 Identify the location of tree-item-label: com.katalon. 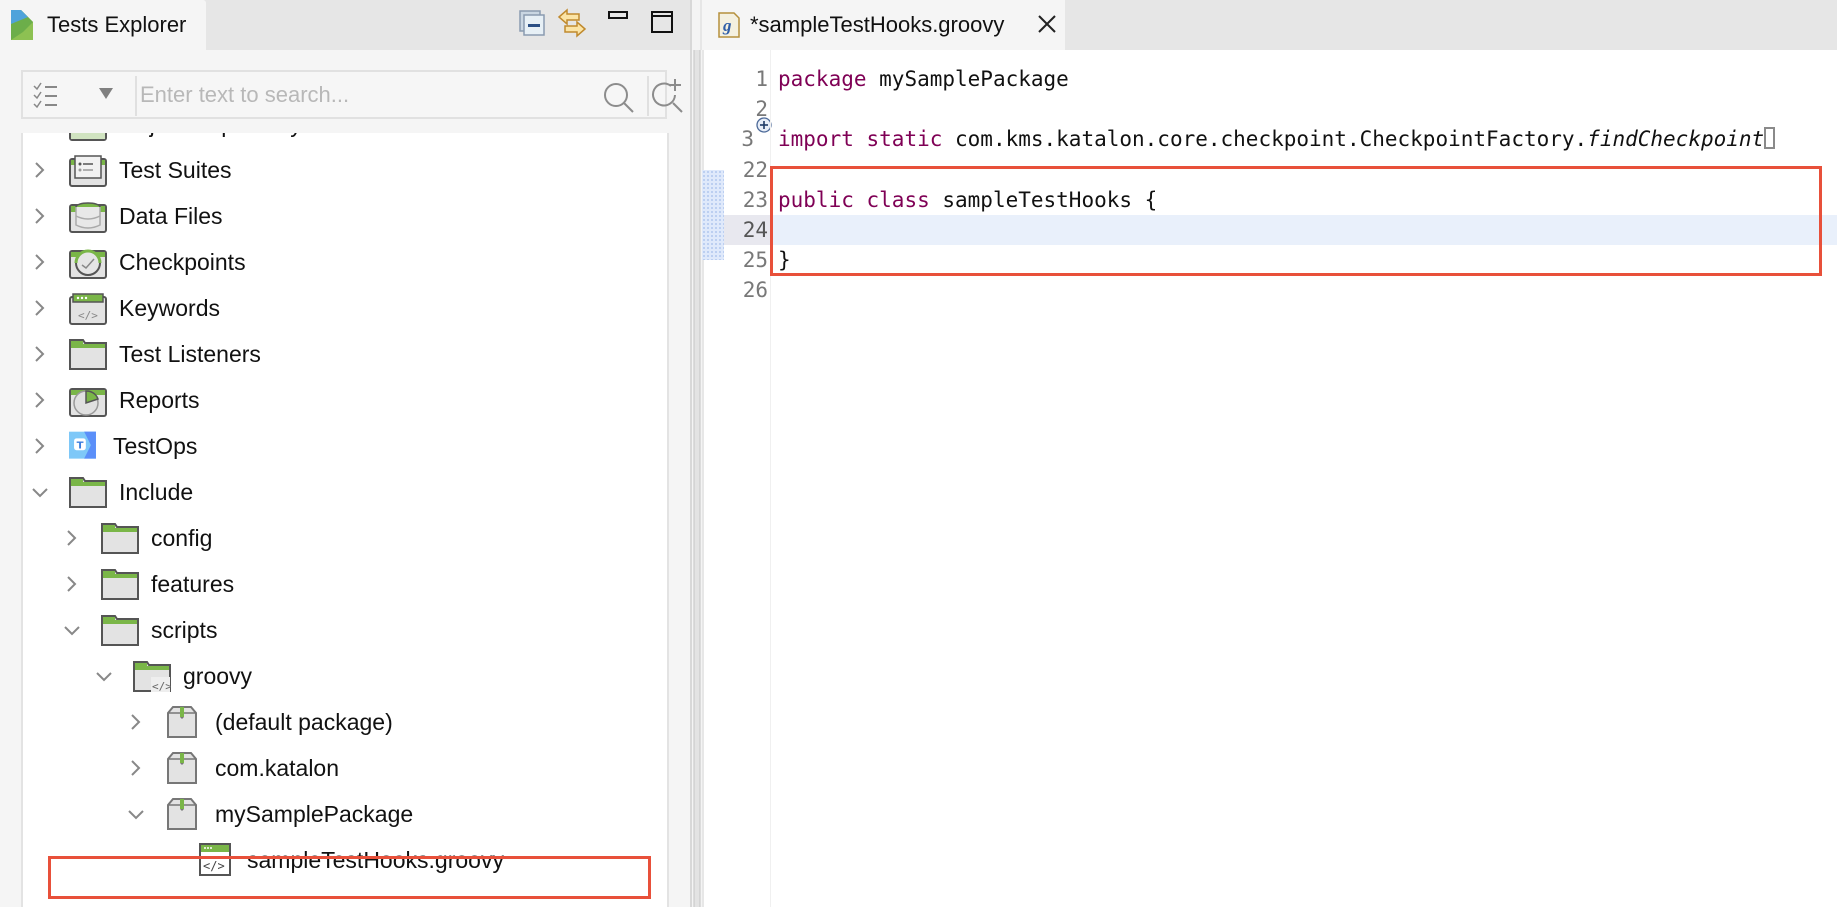
(277, 768).